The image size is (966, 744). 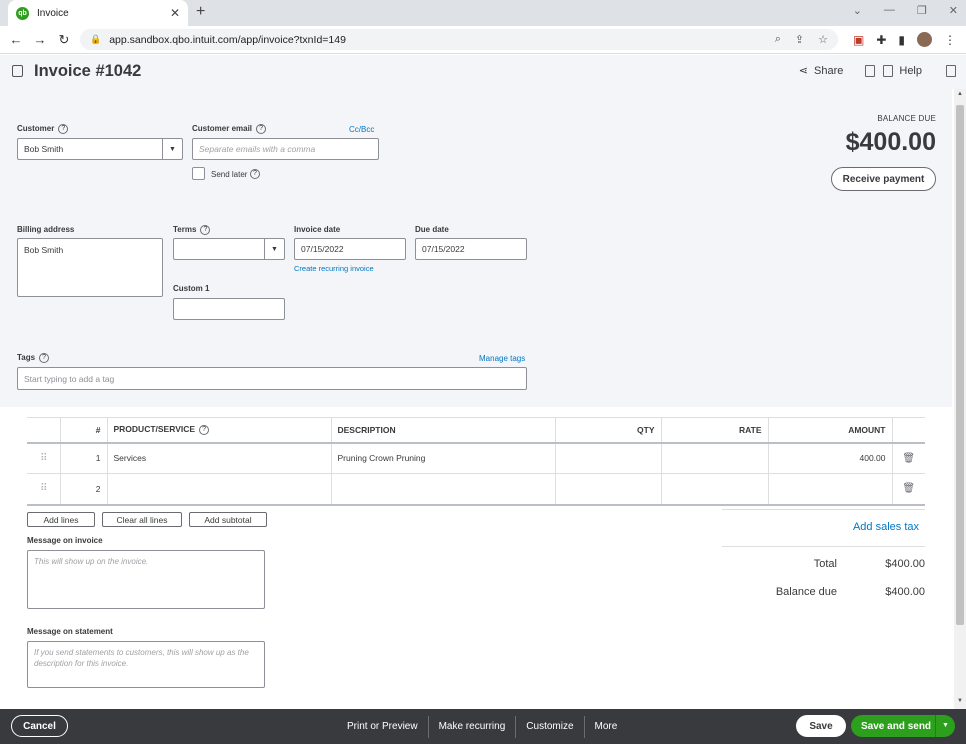 I want to click on table-row: ⠿ 2 🗑, so click(x=476, y=489).